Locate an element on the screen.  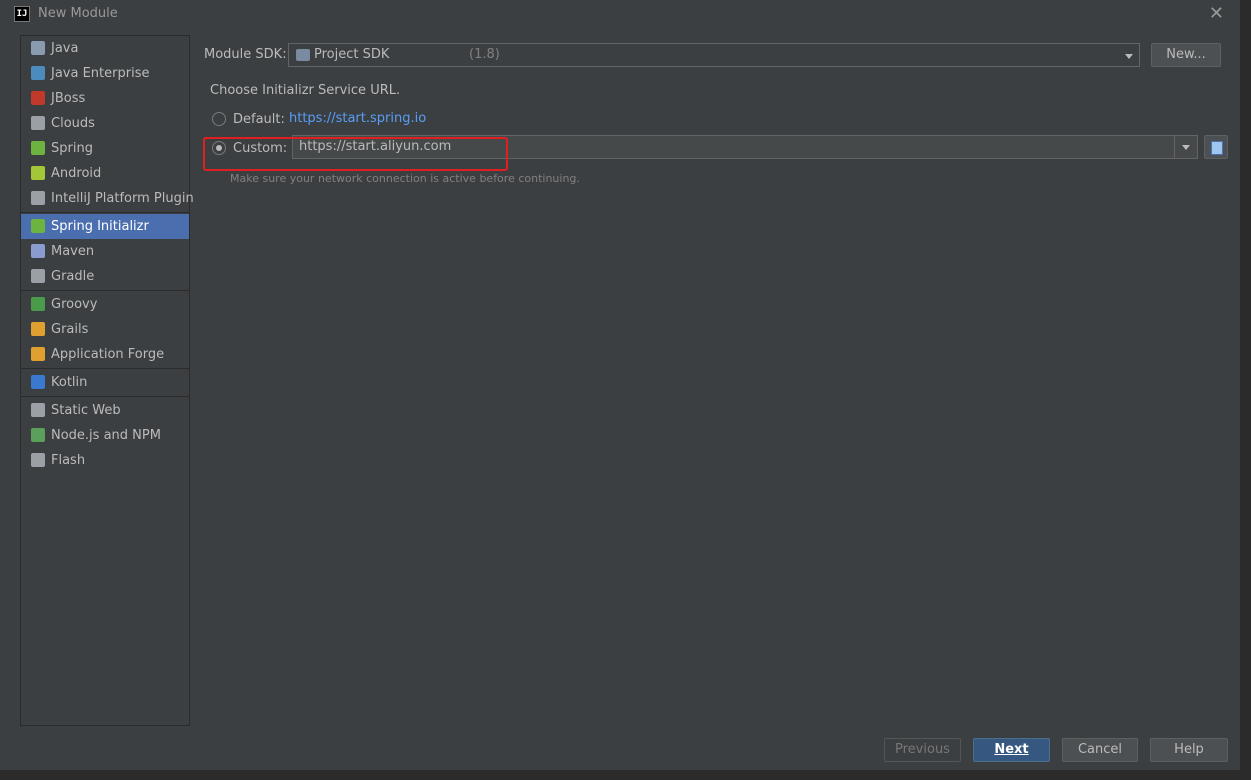
sidebar-item-label: Java Enterprise is located at coordinates (100, 73).